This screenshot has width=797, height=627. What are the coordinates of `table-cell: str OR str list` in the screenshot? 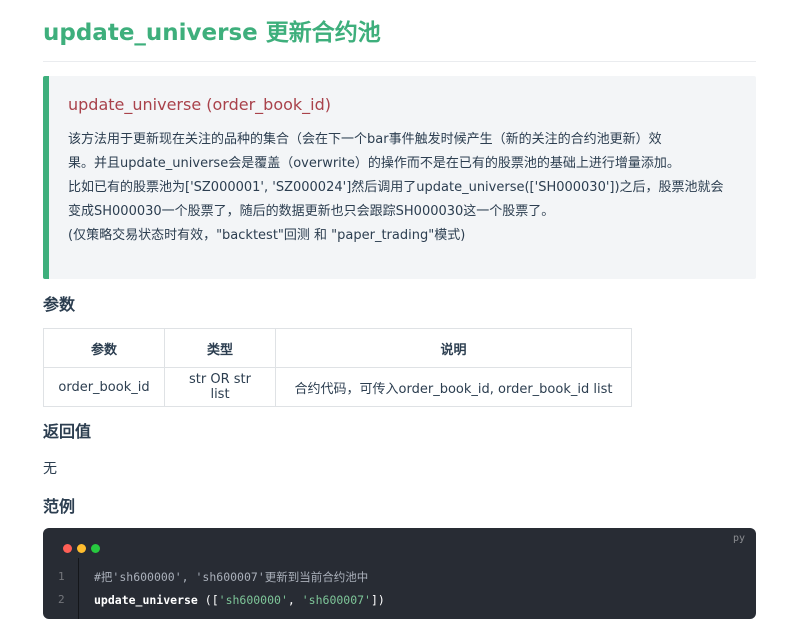 It's located at (220, 387).